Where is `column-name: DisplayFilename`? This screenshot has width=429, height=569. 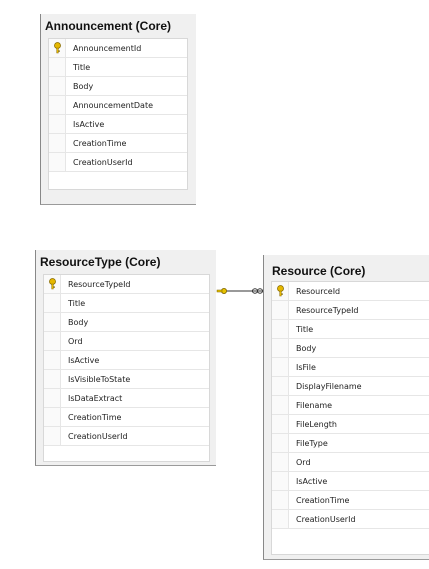
column-name: DisplayFilename is located at coordinates (329, 386).